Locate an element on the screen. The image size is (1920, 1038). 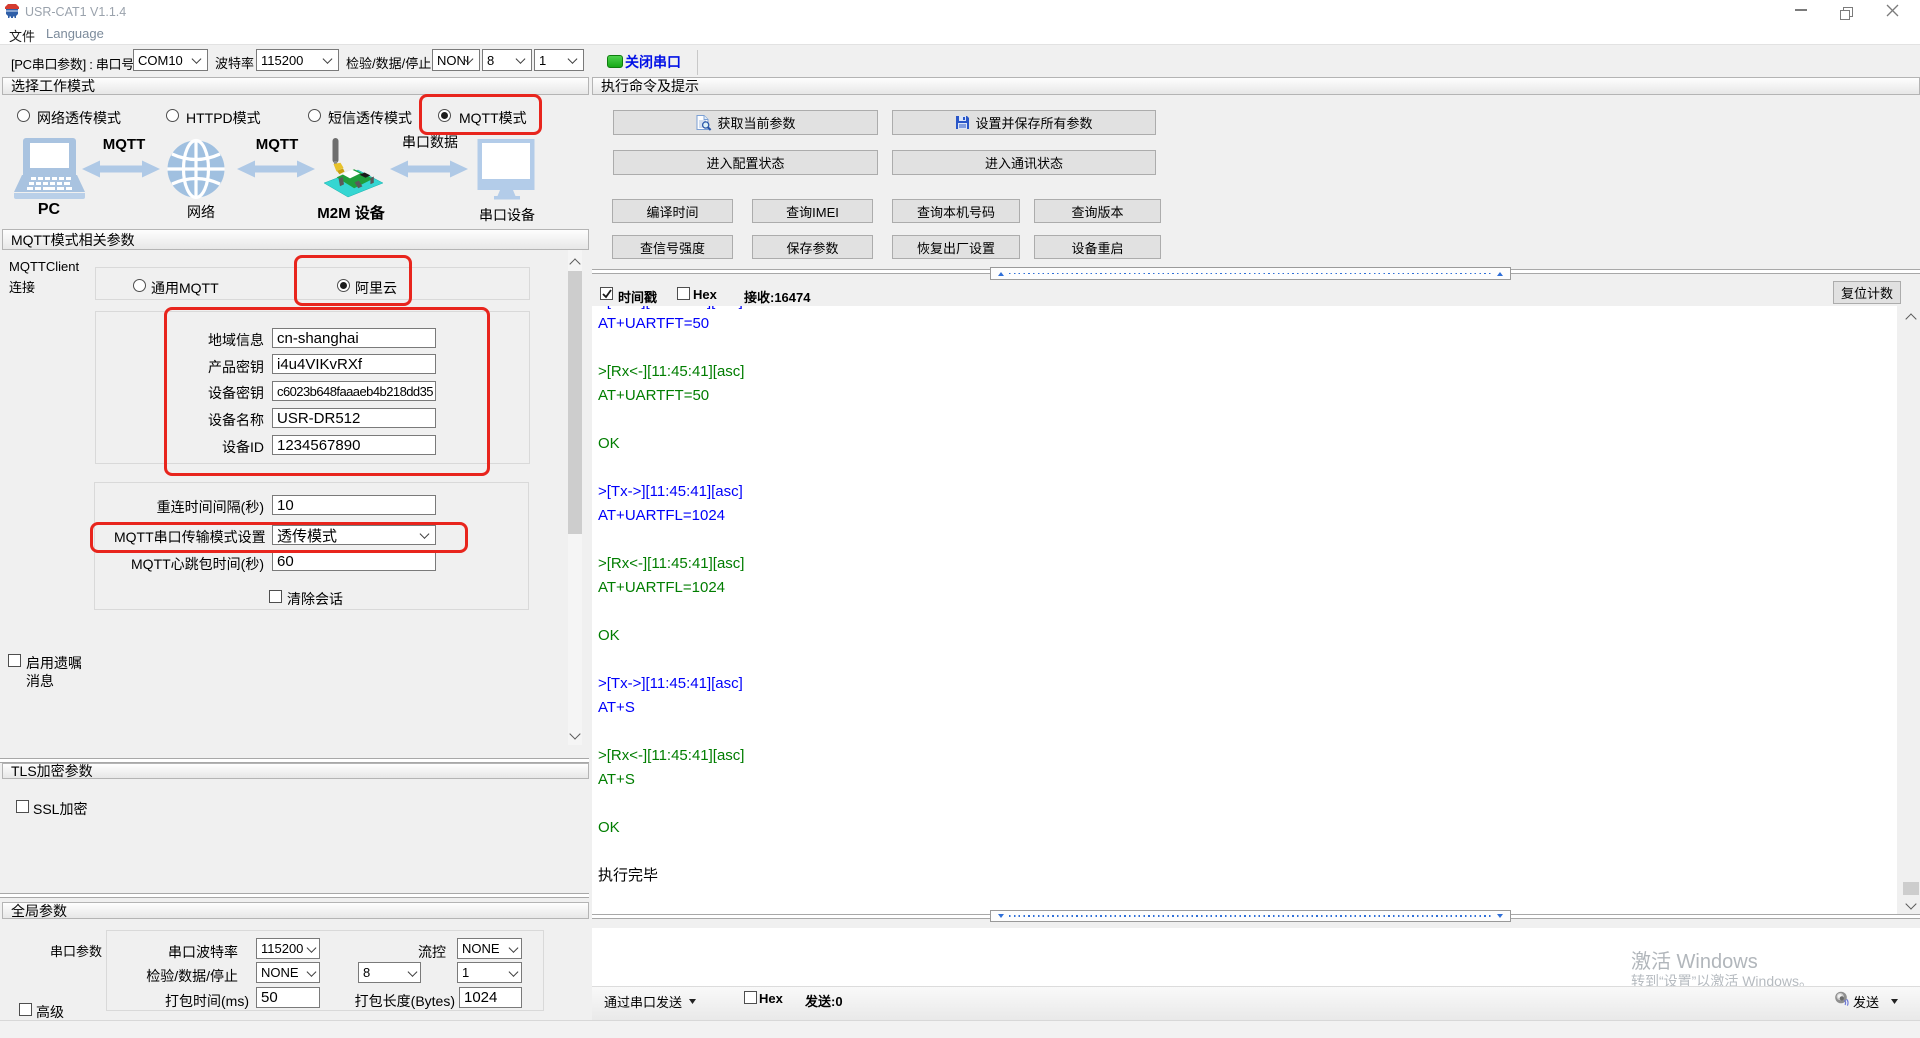
svg-text: 网络 is located at coordinates (201, 213).